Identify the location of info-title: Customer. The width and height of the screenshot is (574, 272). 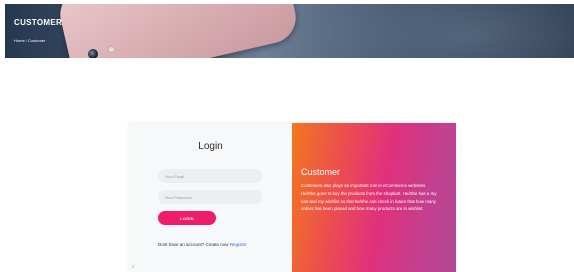
(321, 172).